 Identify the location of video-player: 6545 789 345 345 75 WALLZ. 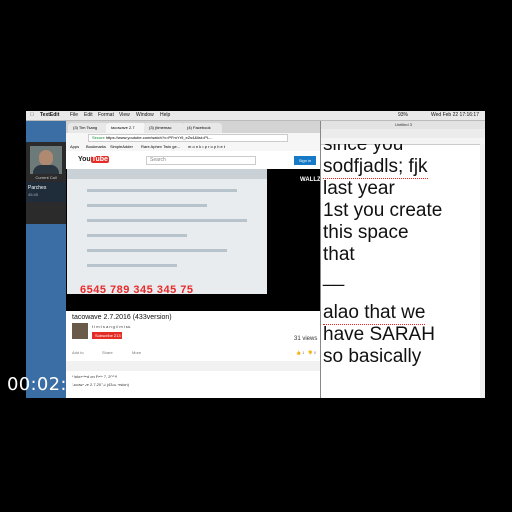
(195, 240).